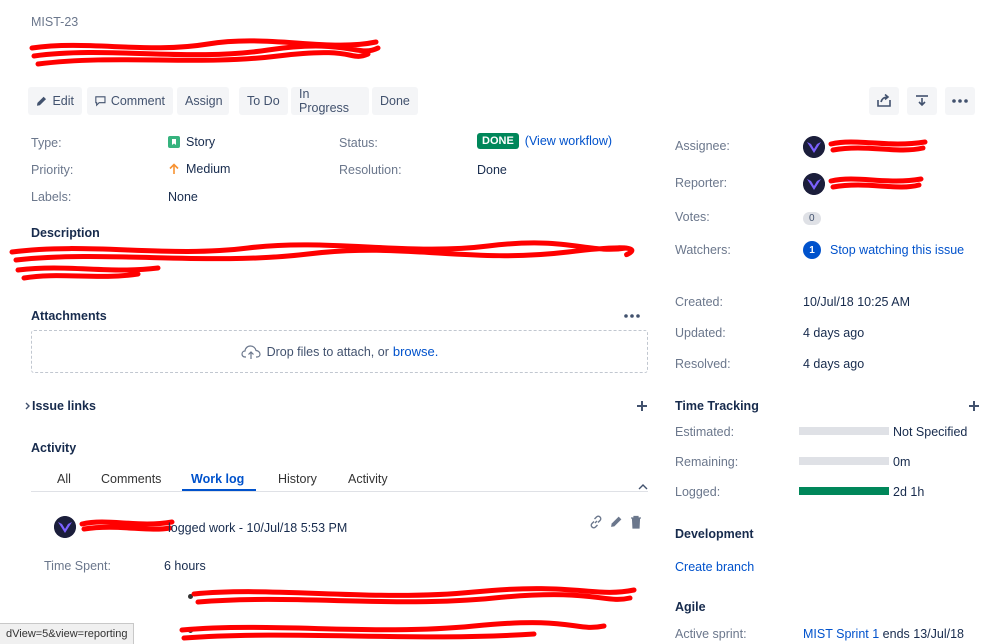 The height and width of the screenshot is (644, 999). What do you see at coordinates (258, 528) in the screenshot?
I see `worklog-action: logged work - 10/Jul/18 5:53 PM` at bounding box center [258, 528].